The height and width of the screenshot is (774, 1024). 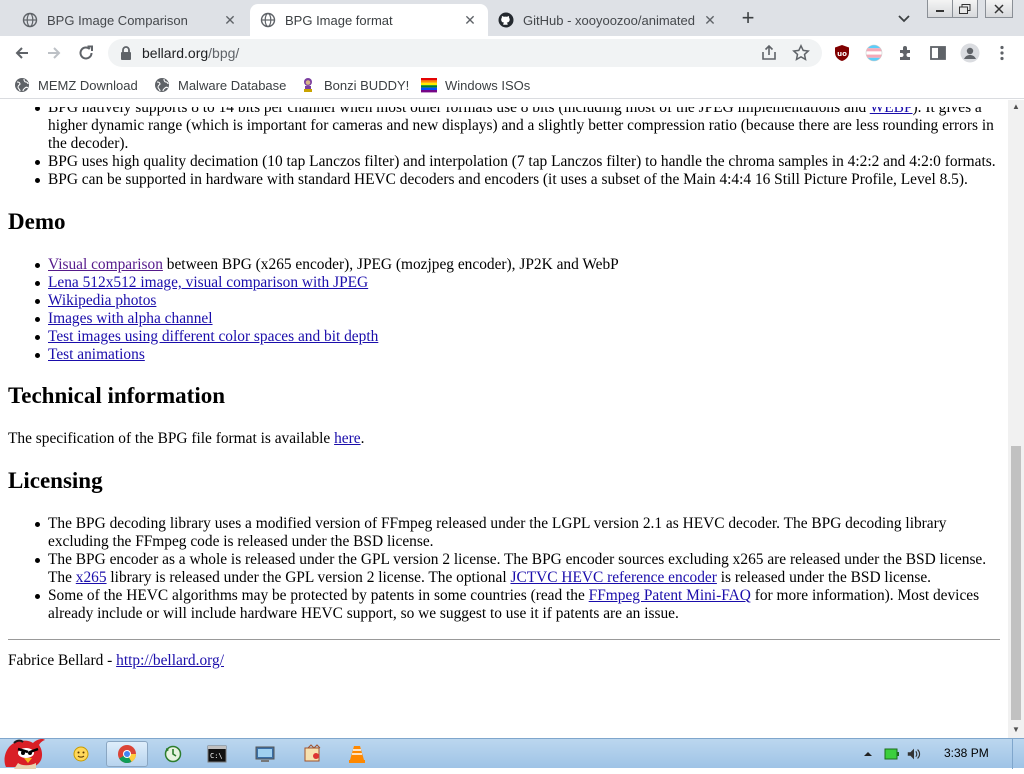 What do you see at coordinates (965, 9) in the screenshot?
I see `restore-button` at bounding box center [965, 9].